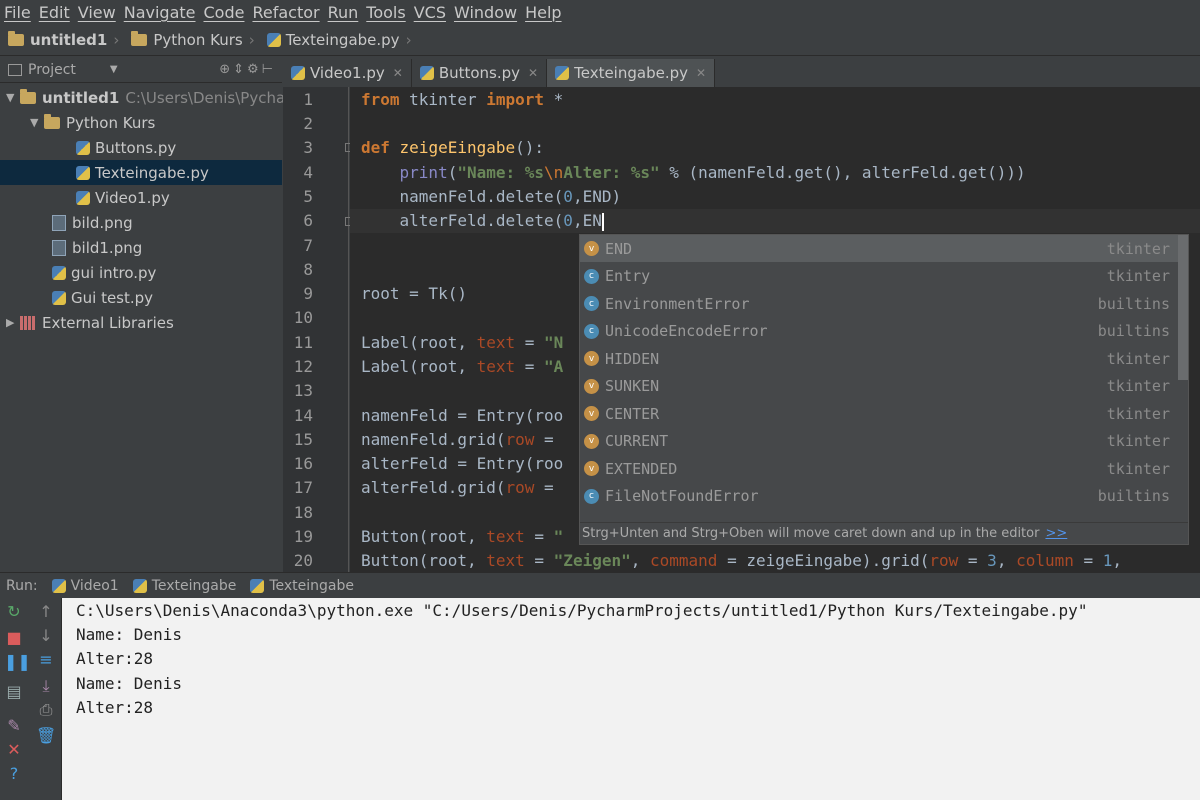 This screenshot has height=800, width=1200. What do you see at coordinates (254, 69) in the screenshot?
I see `settings-gear-icon: ⚙` at bounding box center [254, 69].